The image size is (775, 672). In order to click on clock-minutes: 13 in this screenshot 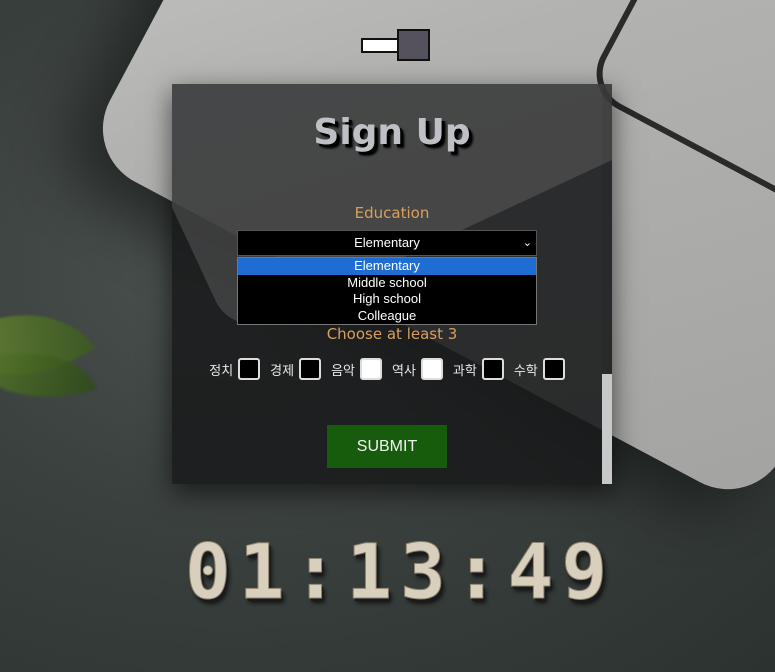, I will do `click(400, 571)`.